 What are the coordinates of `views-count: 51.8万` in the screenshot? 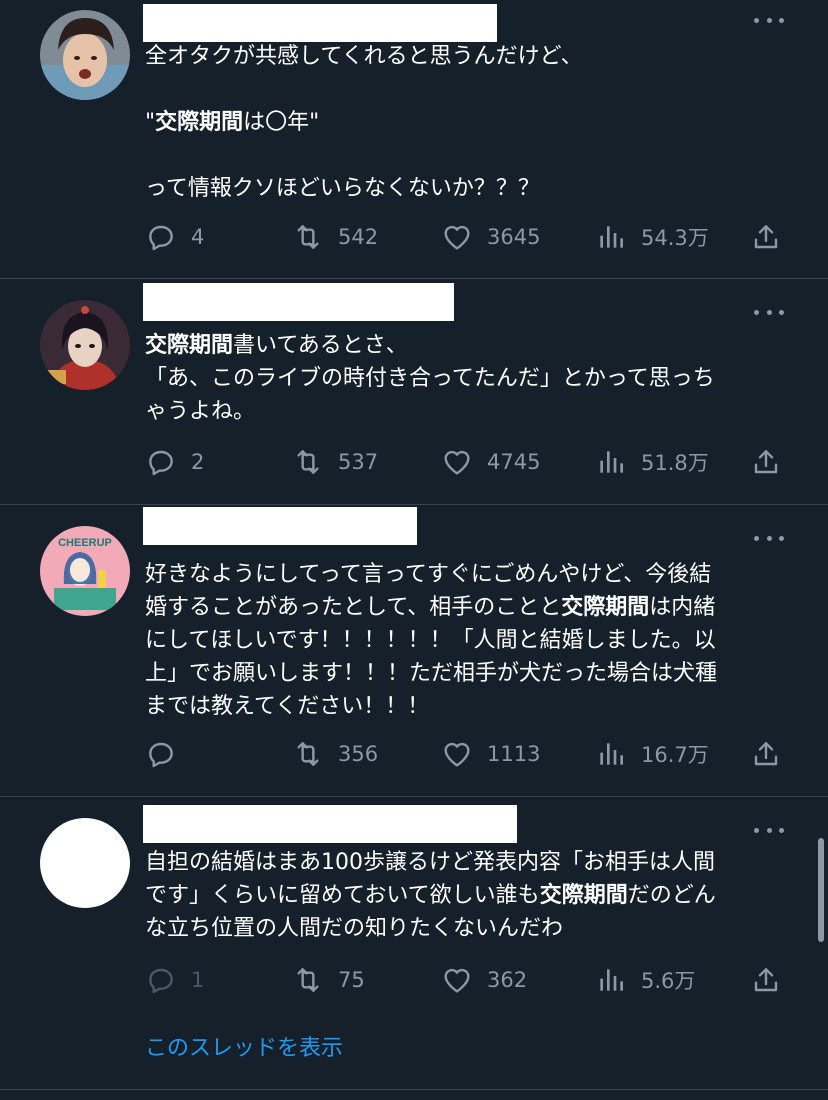 It's located at (675, 463).